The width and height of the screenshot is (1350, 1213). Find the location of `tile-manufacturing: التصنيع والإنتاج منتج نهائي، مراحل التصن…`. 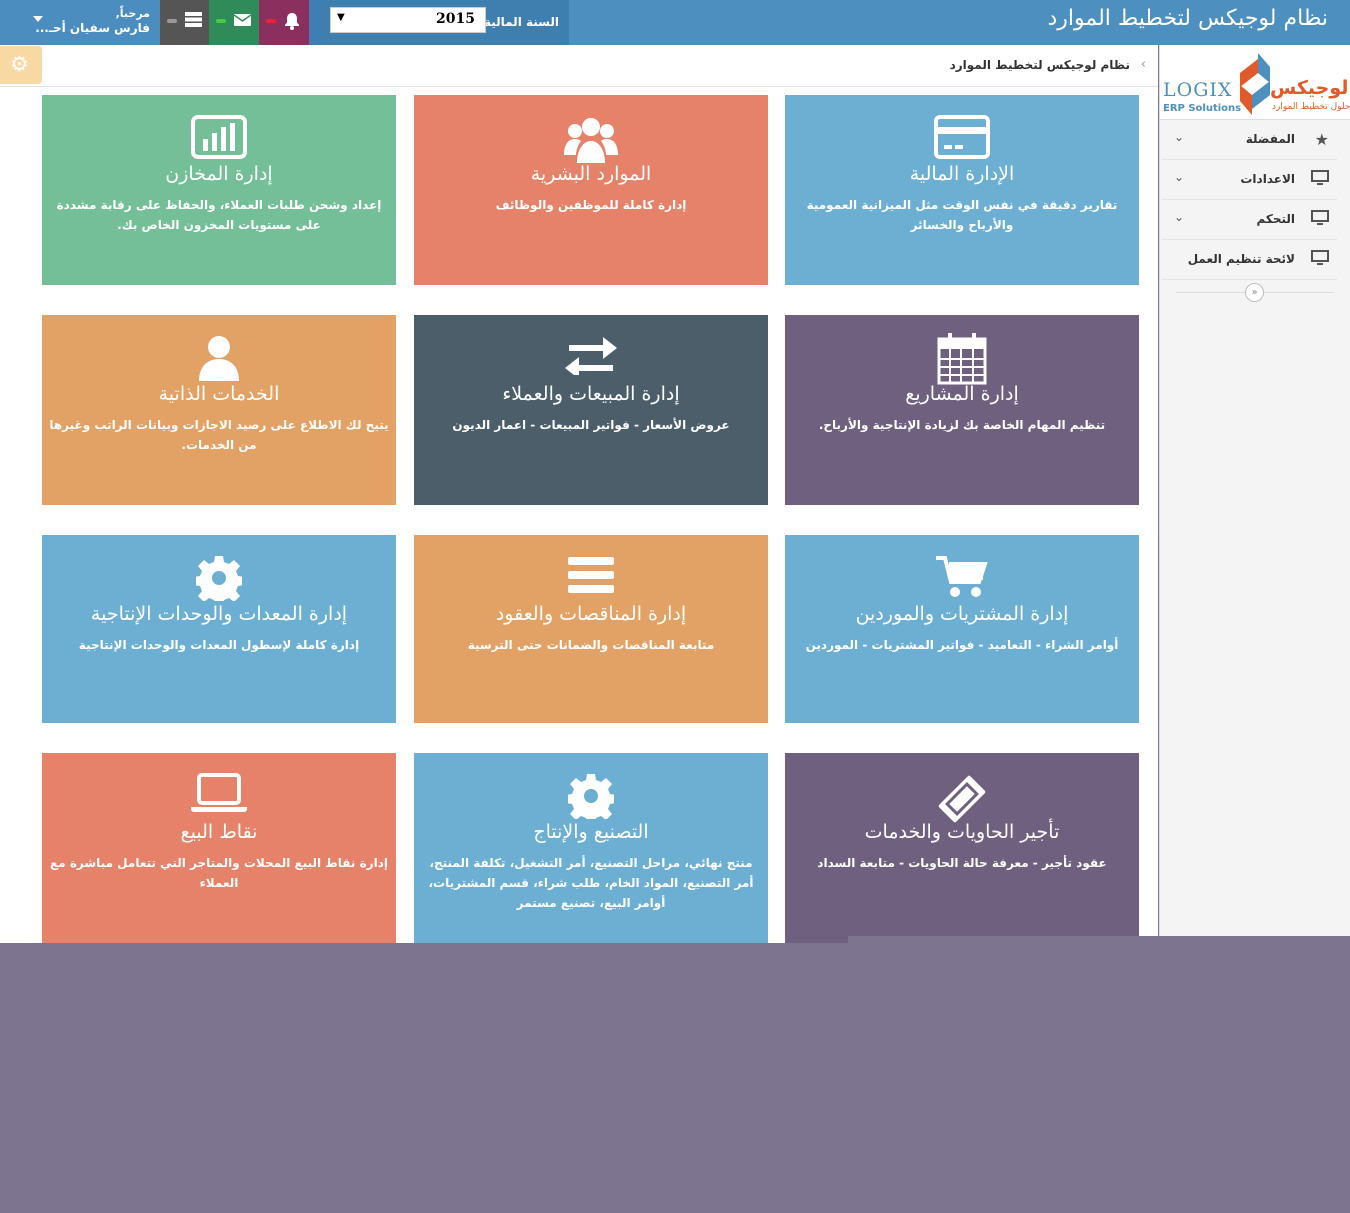

tile-manufacturing: التصنيع والإنتاج منتج نهائي، مراحل التصن… is located at coordinates (591, 848).